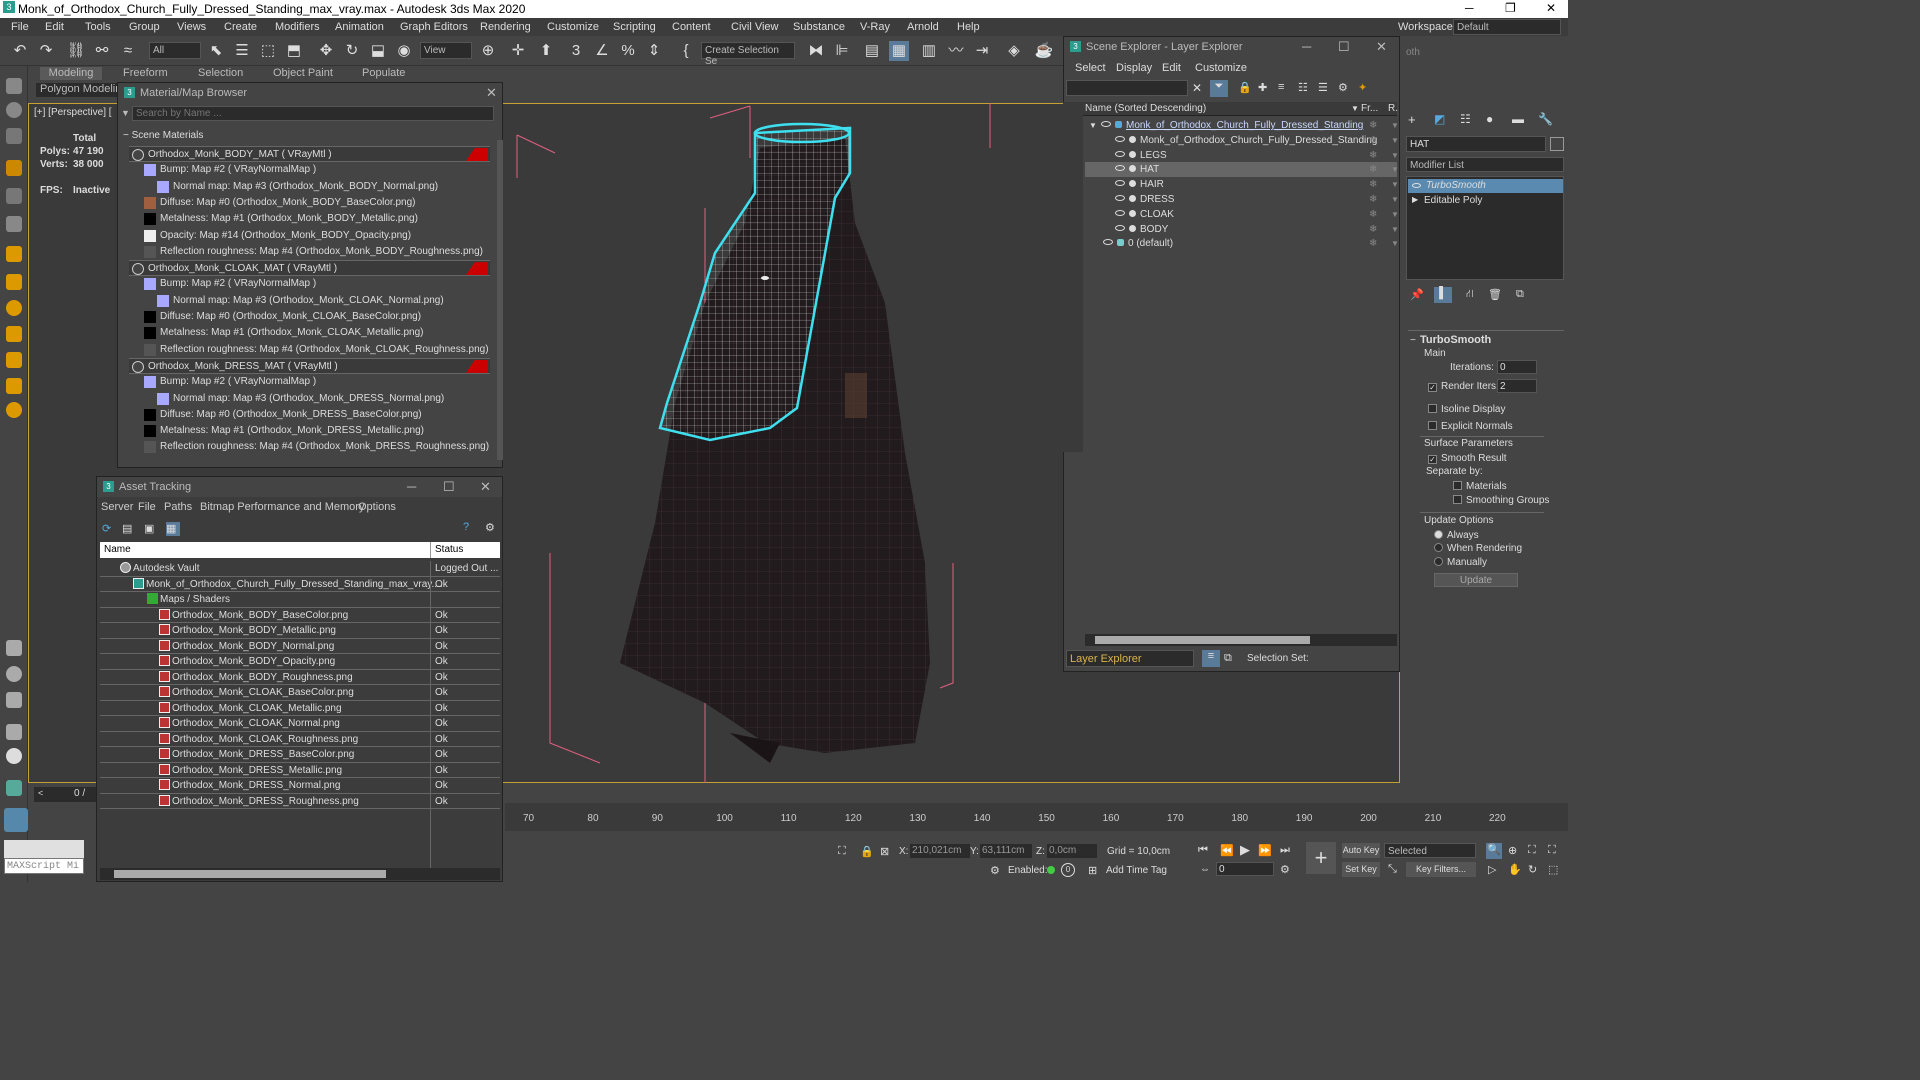 The width and height of the screenshot is (1920, 1080). I want to click on menu-scripting: Scripting, so click(634, 27).